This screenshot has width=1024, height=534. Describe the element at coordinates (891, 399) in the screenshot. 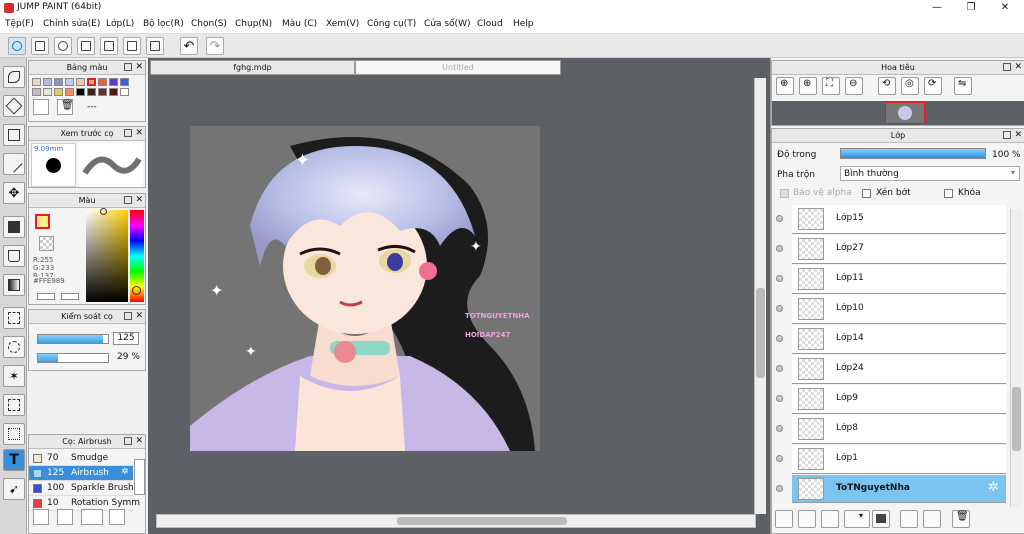

I see `layer-row: Lớp9` at that location.